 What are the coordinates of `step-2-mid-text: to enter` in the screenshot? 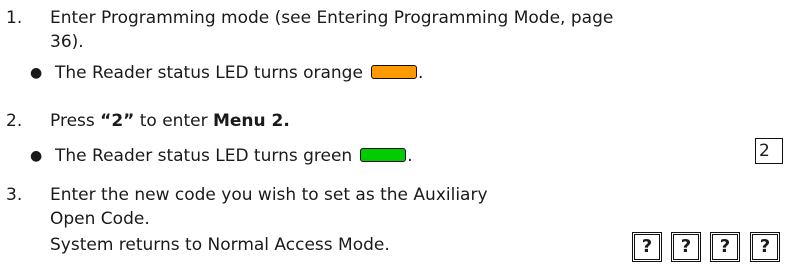 It's located at (173, 121).